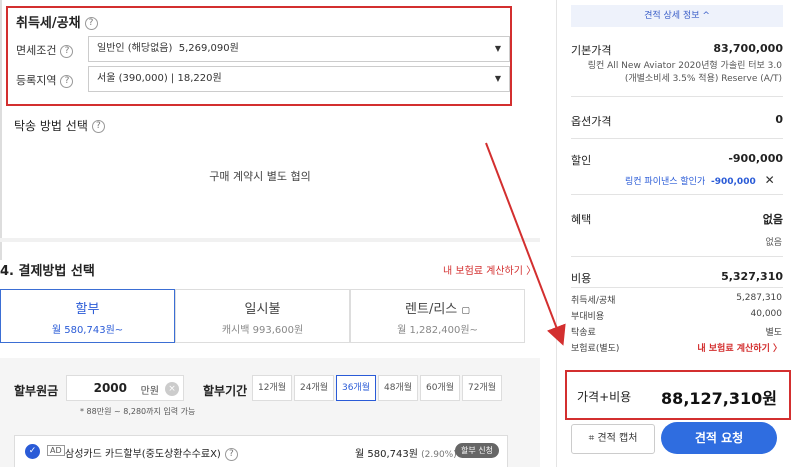  What do you see at coordinates (272, 388) in the screenshot?
I see `month-option-12: 12개월` at bounding box center [272, 388].